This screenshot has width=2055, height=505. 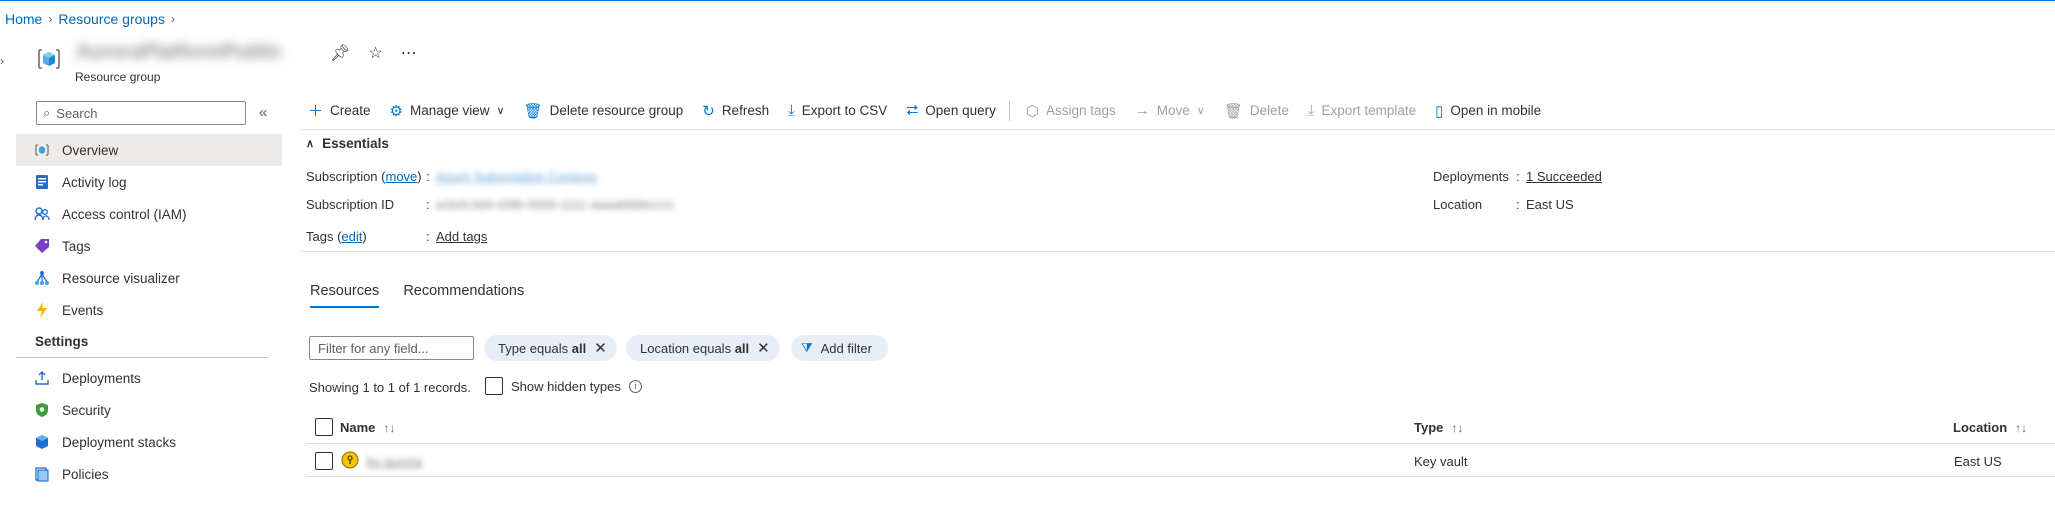 What do you see at coordinates (179, 52) in the screenshot?
I see `page-title: AuroraPlatformPublic` at bounding box center [179, 52].